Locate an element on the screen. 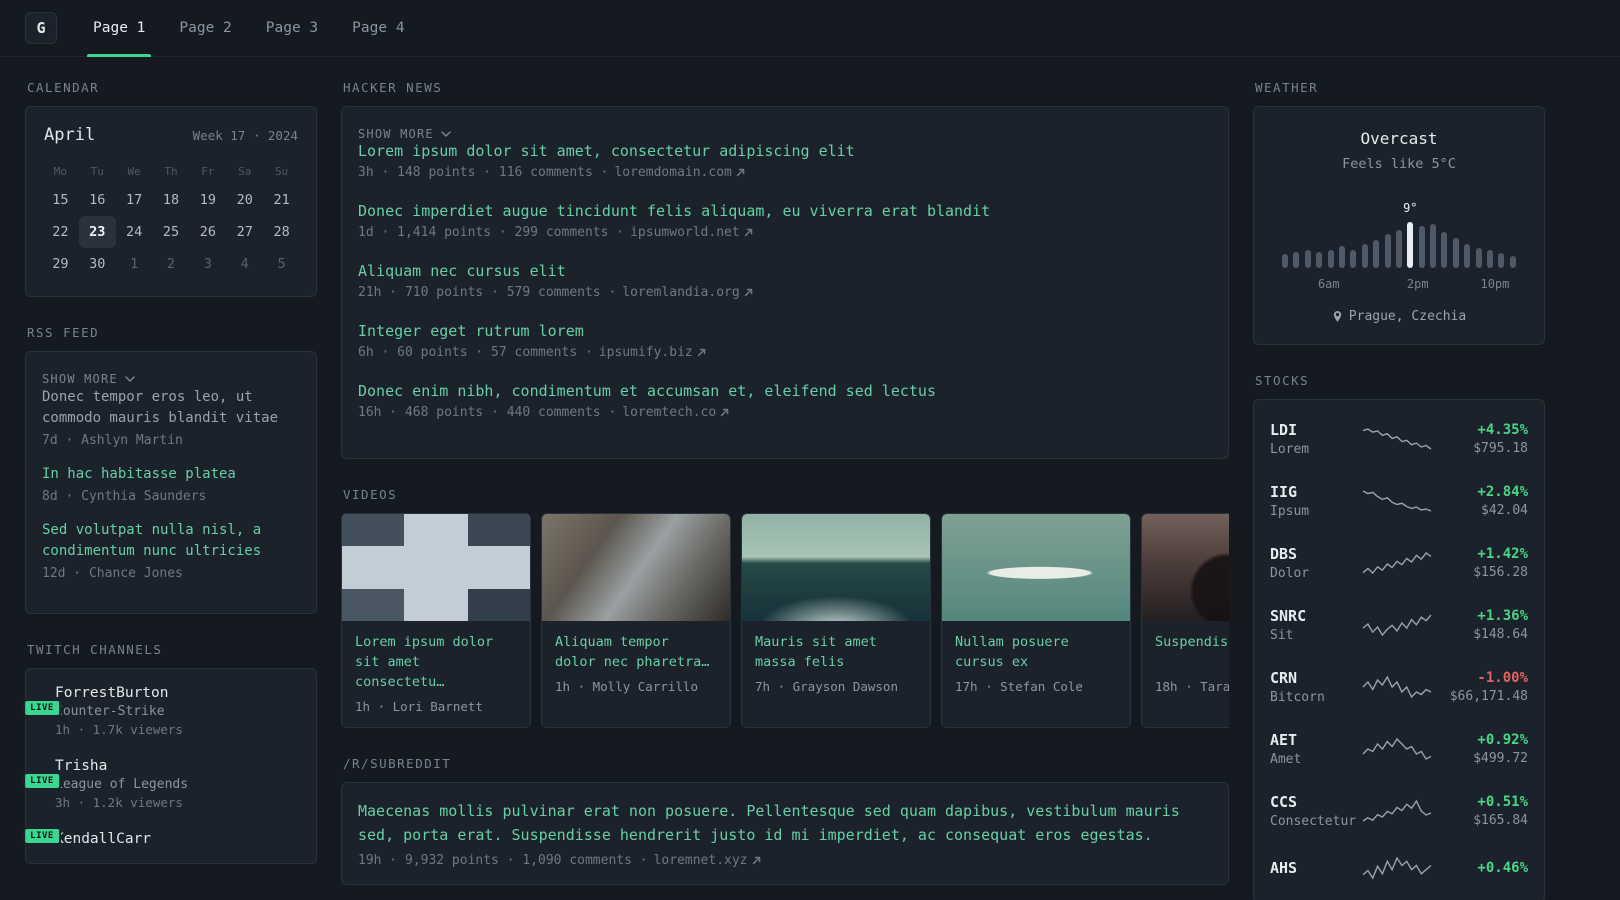 Image resolution: width=1620 pixels, height=900 pixels. page-tab: Page 2 is located at coordinates (205, 28).